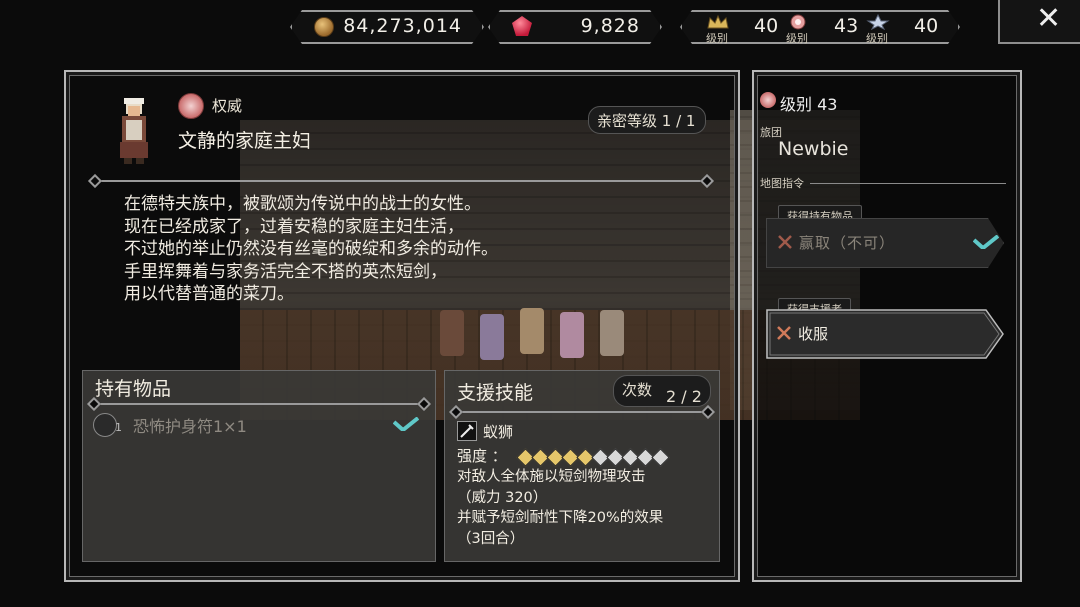 Image resolution: width=1080 pixels, height=607 pixels. I want to click on rank-display: 级别 40 级别 43 级别 40, so click(820, 27).